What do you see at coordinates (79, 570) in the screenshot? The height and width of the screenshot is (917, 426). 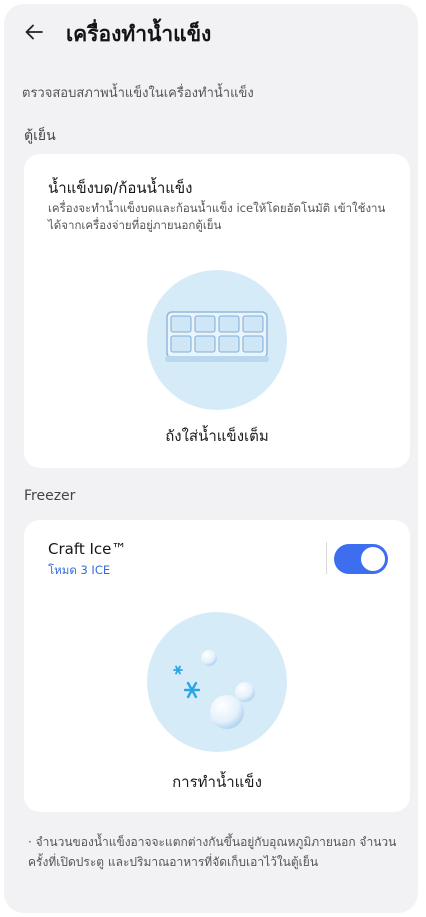 I see `craft-ice-mode: โหมด 3 ICE` at bounding box center [79, 570].